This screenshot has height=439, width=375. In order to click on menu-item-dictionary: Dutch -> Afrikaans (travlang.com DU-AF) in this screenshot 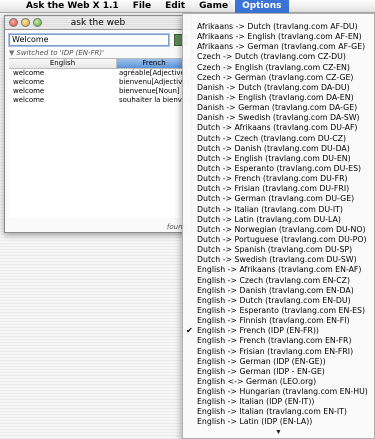, I will do `click(278, 128)`.